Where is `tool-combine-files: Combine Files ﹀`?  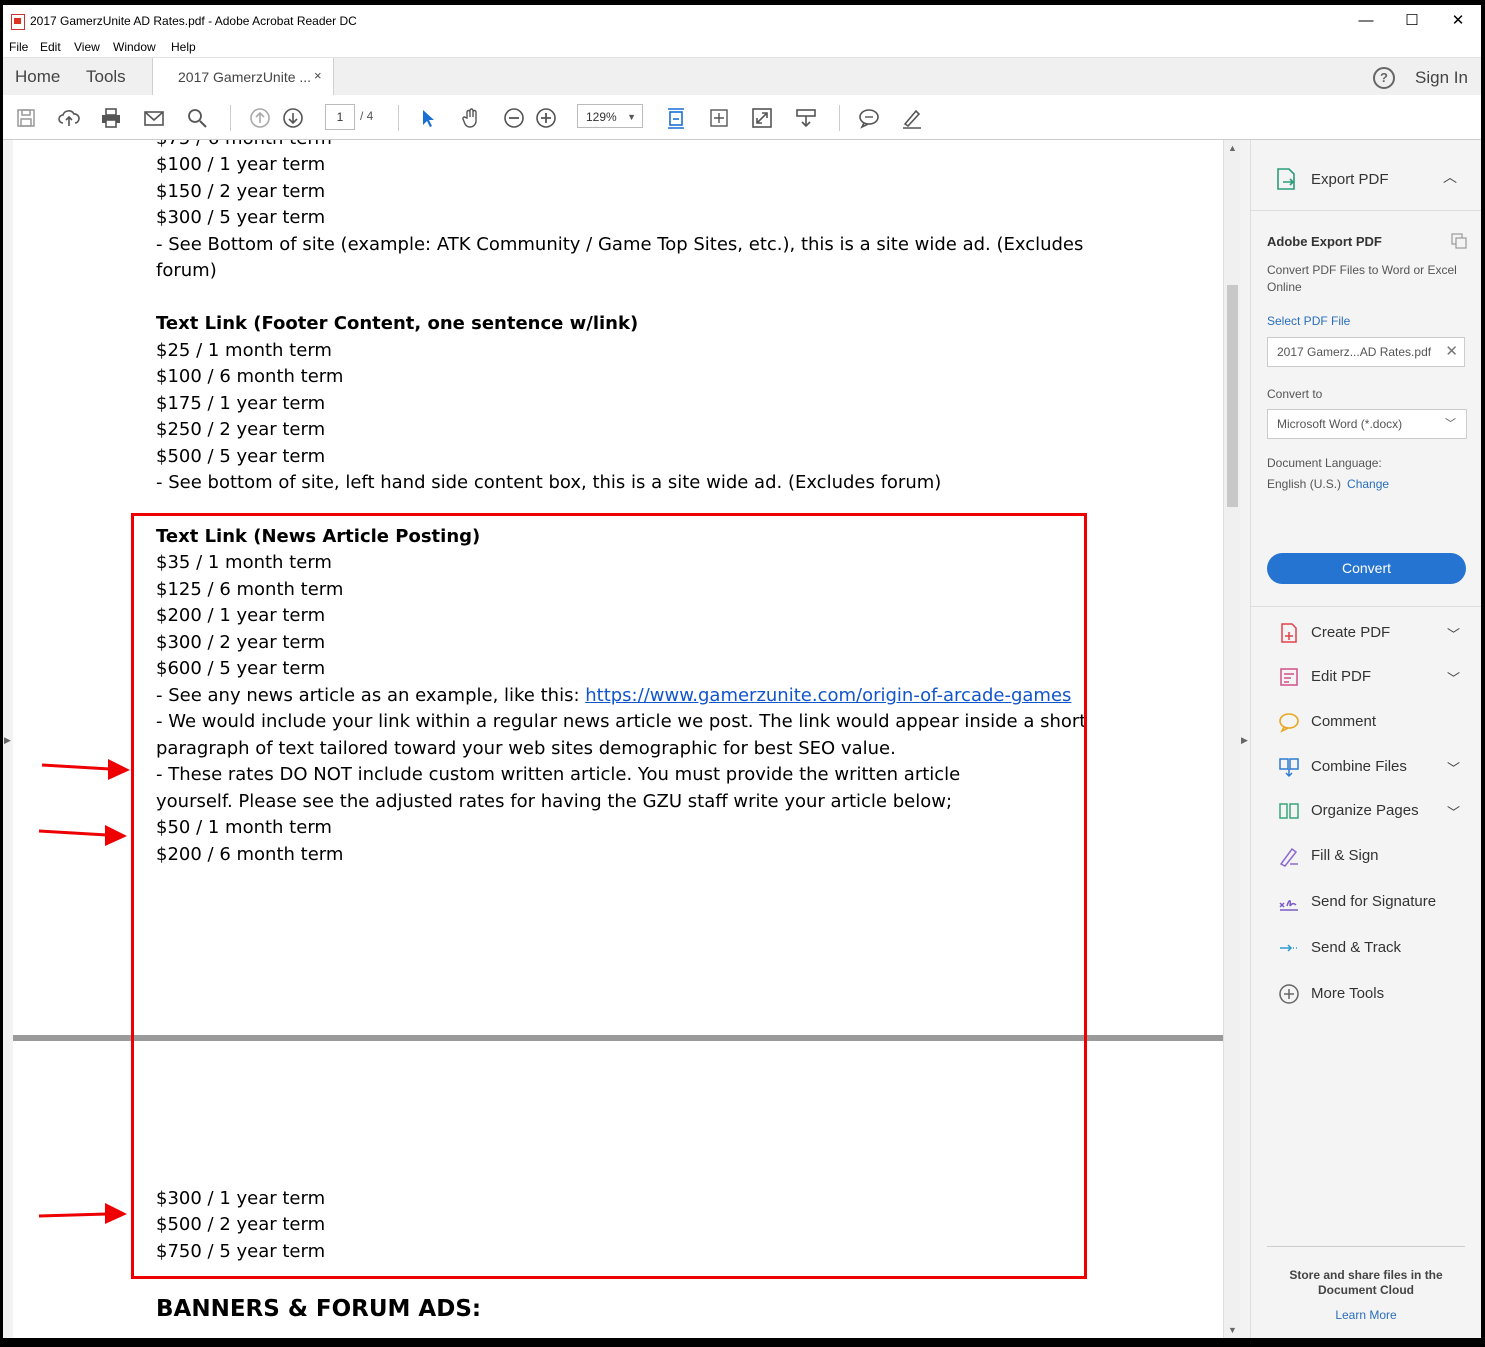
tool-combine-files: Combine Files ﹀ is located at coordinates (1366, 767).